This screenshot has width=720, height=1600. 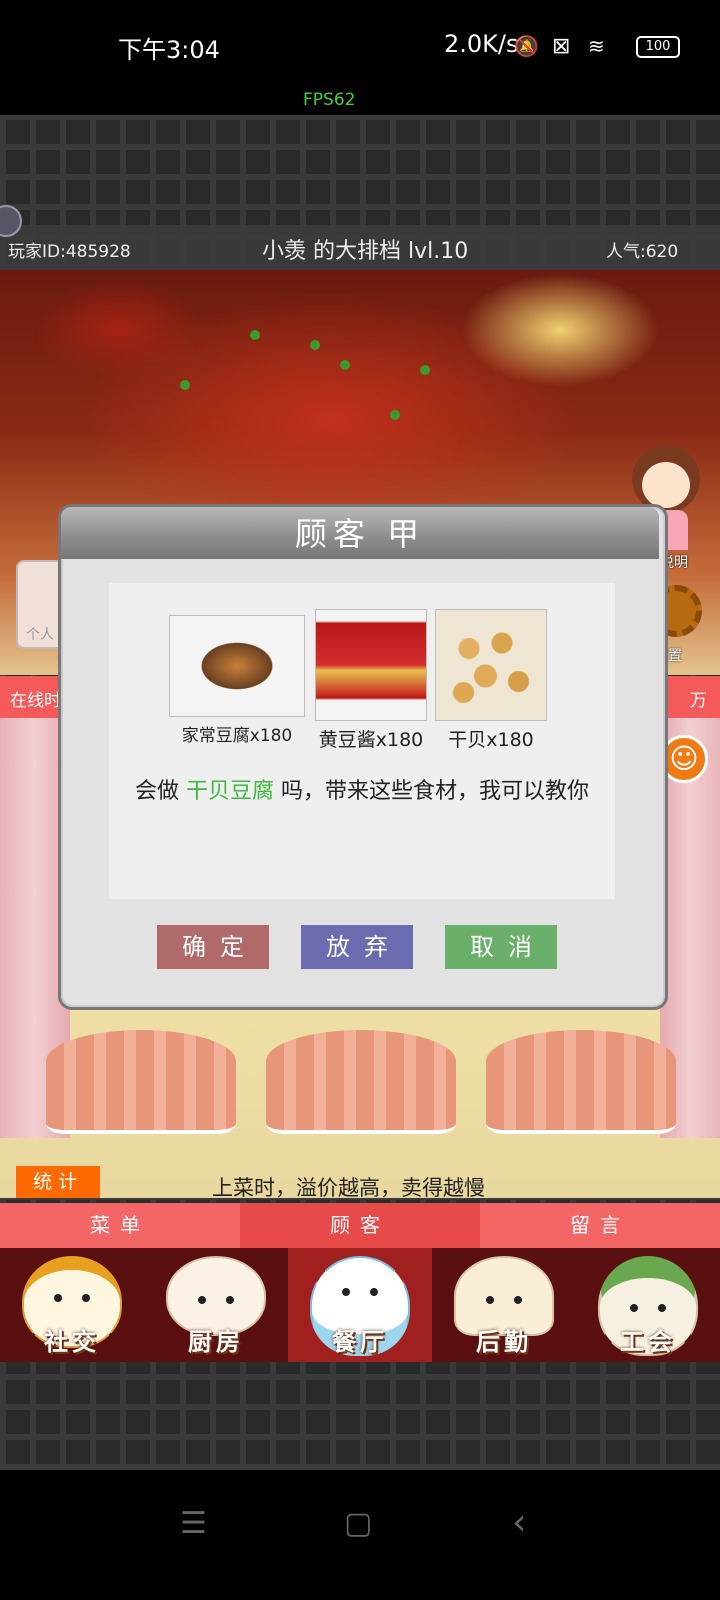 I want to click on nav-logistics-label: 后勤, so click(x=504, y=1342).